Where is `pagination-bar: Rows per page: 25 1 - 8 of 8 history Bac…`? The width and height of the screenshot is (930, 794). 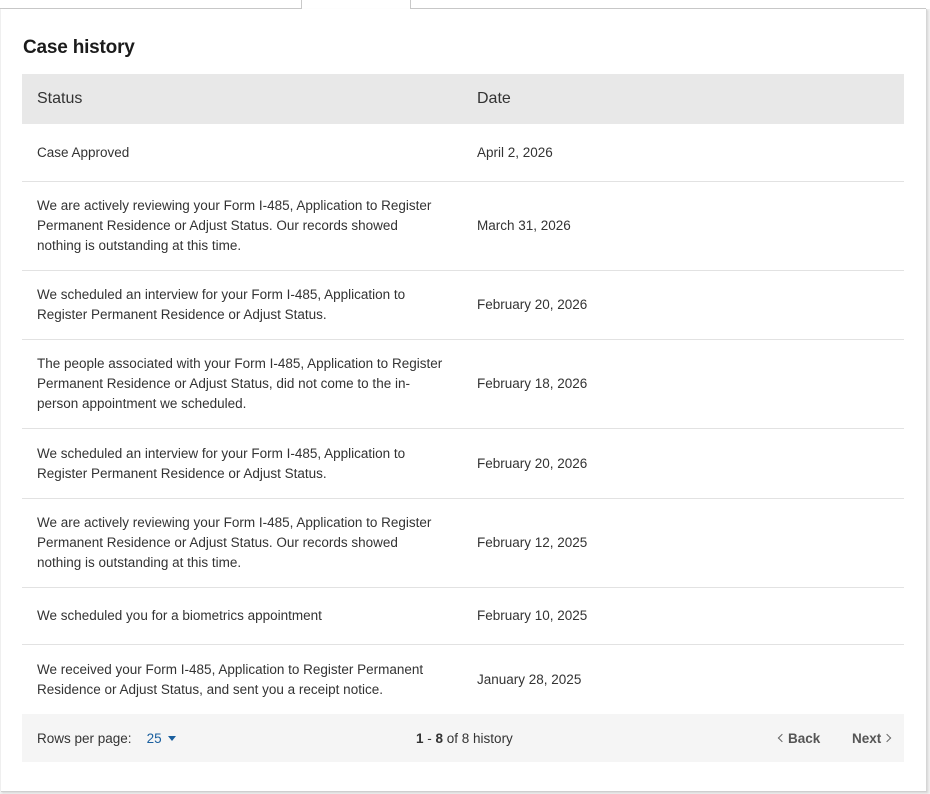 pagination-bar: Rows per page: 25 1 - 8 of 8 history Bac… is located at coordinates (463, 738).